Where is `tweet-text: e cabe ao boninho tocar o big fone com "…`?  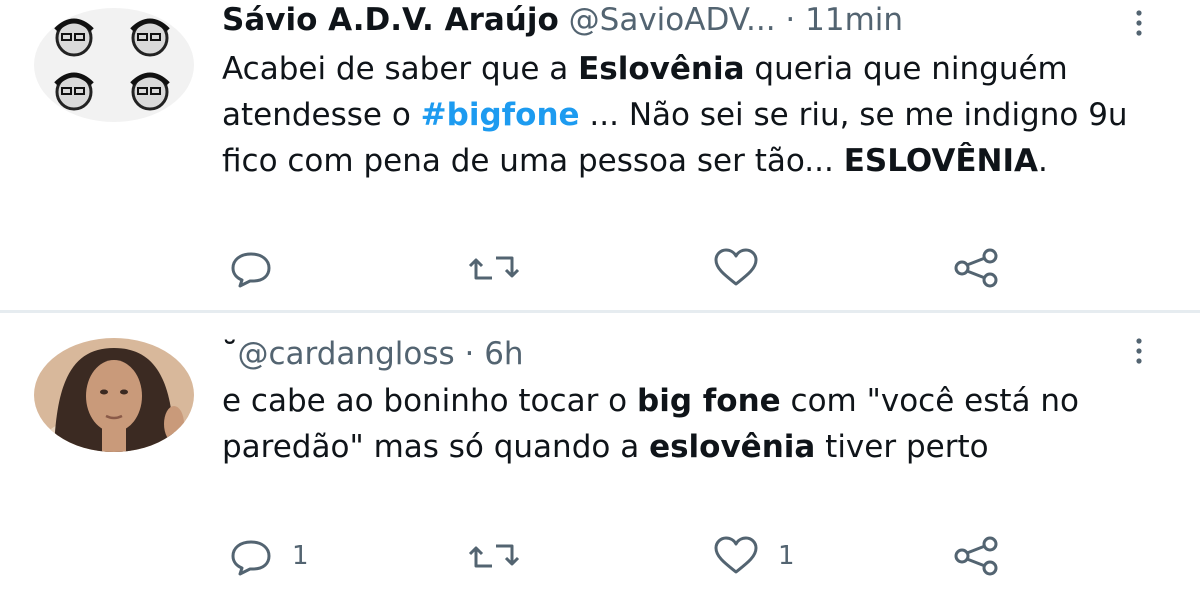 tweet-text: e cabe ao boninho tocar o big fone com "… is located at coordinates (702, 424).